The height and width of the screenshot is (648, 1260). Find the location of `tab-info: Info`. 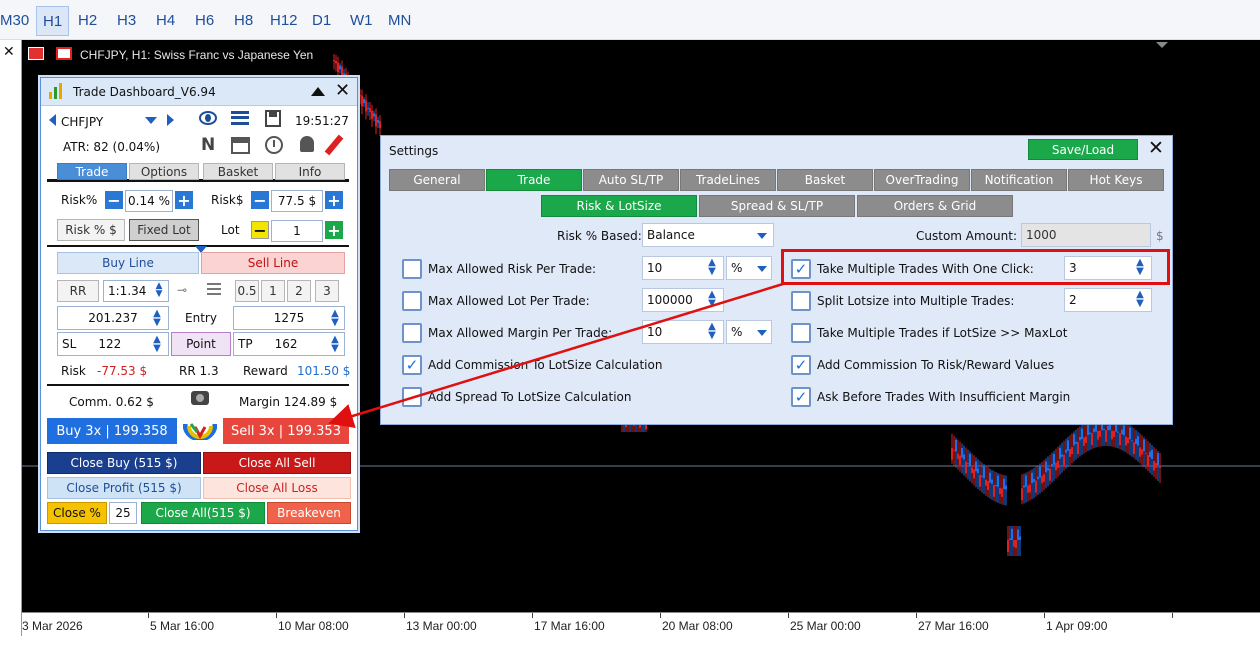

tab-info: Info is located at coordinates (310, 171).